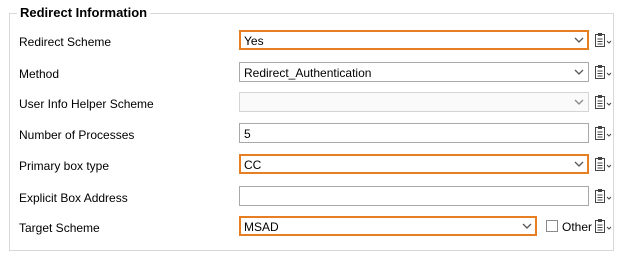 Image resolution: width=625 pixels, height=260 pixels. I want to click on other-checkbox, so click(552, 226).